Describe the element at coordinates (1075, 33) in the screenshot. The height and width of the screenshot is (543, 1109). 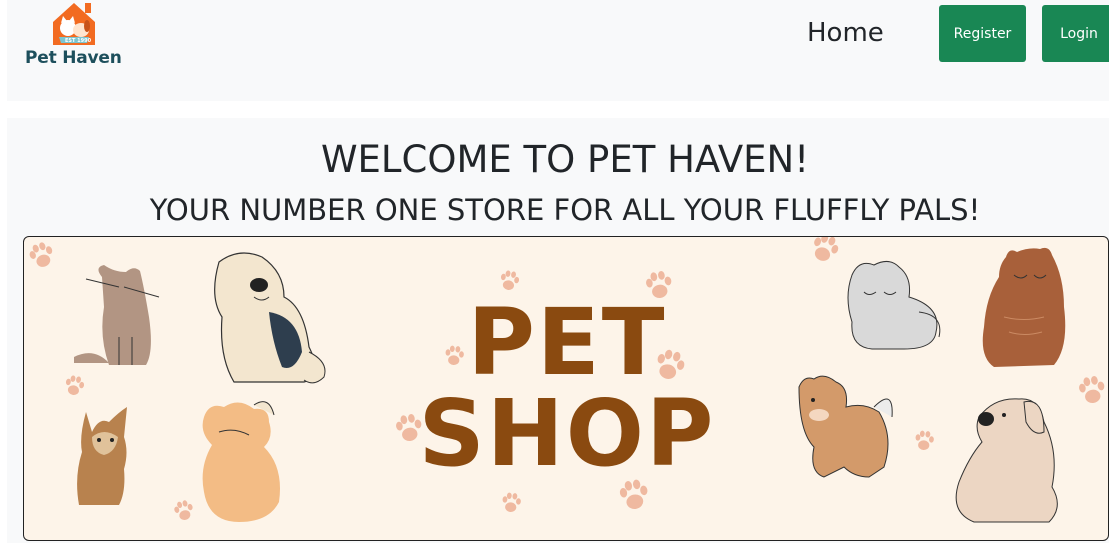
I see `login-button: Login` at that location.